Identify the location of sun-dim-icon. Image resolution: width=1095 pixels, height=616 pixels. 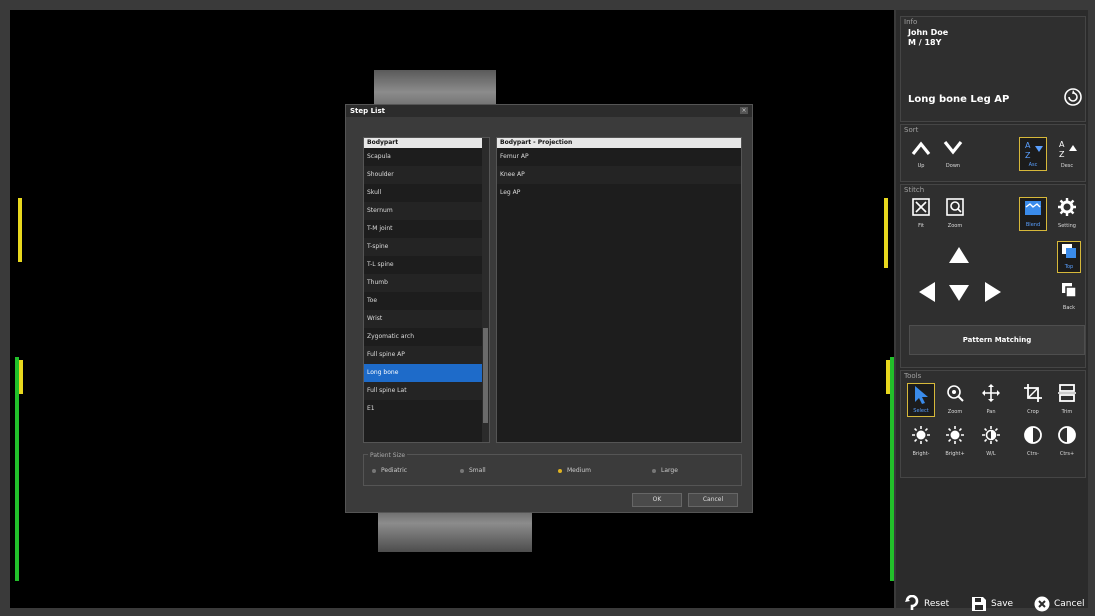
(921, 435).